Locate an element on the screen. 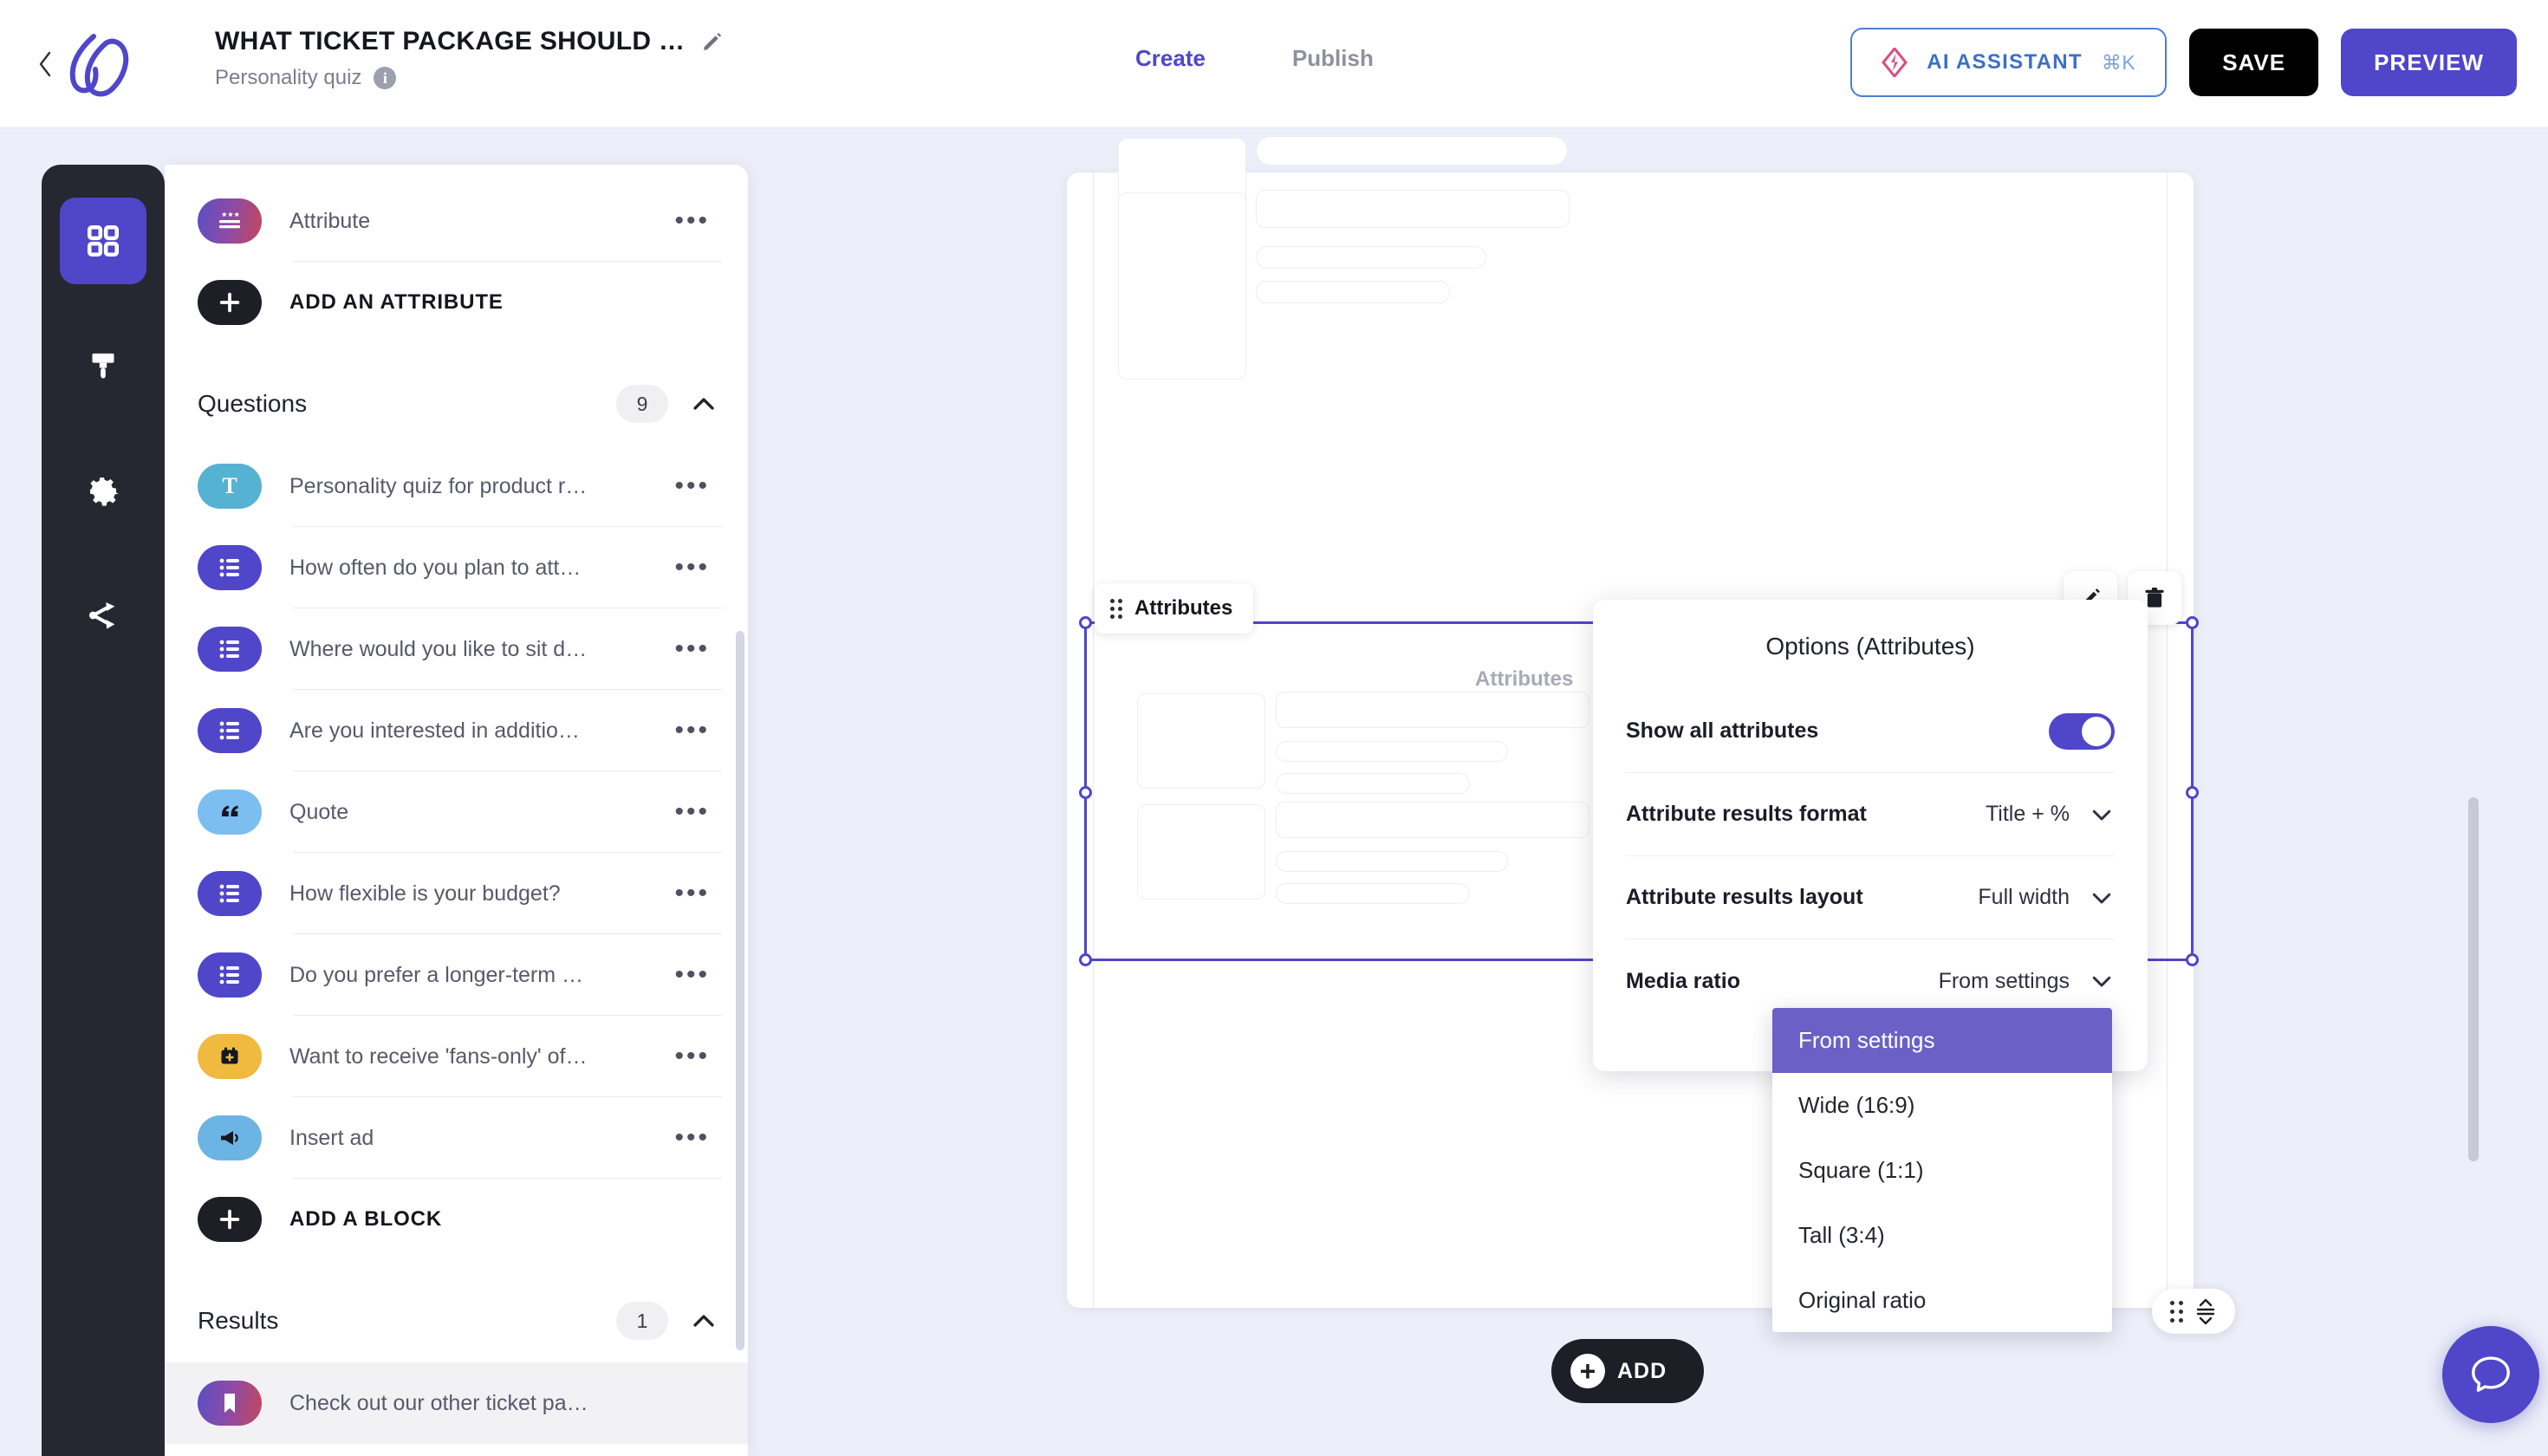  option-label: Media ratio is located at coordinates (1683, 980).